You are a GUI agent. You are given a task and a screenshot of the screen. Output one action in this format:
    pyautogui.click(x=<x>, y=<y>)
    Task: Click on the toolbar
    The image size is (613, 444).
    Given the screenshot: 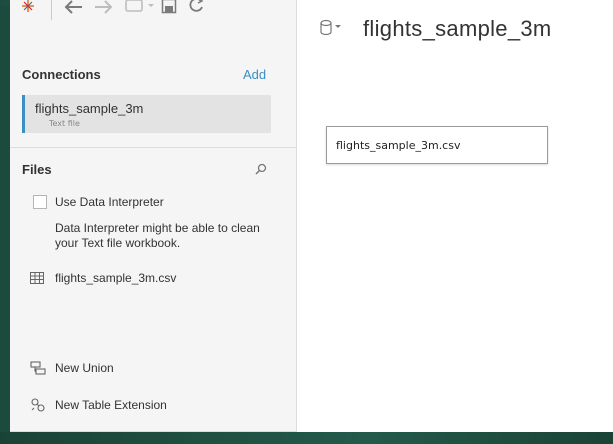 What is the action you would take?
    pyautogui.click(x=153, y=15)
    